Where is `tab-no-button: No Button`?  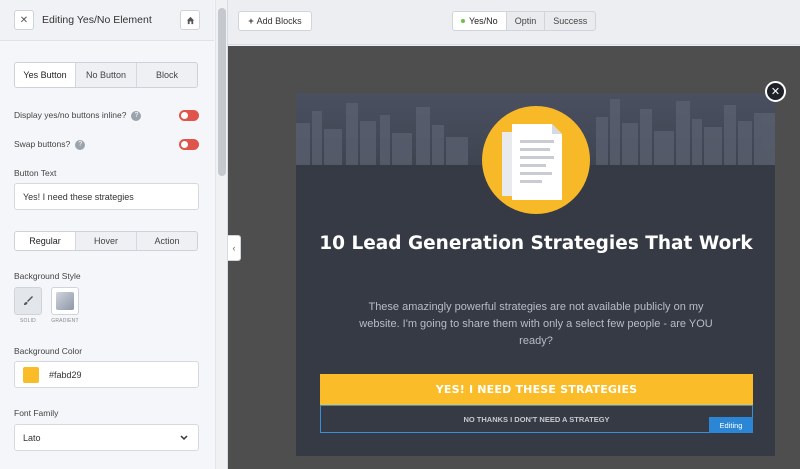
tab-no-button: No Button is located at coordinates (106, 75).